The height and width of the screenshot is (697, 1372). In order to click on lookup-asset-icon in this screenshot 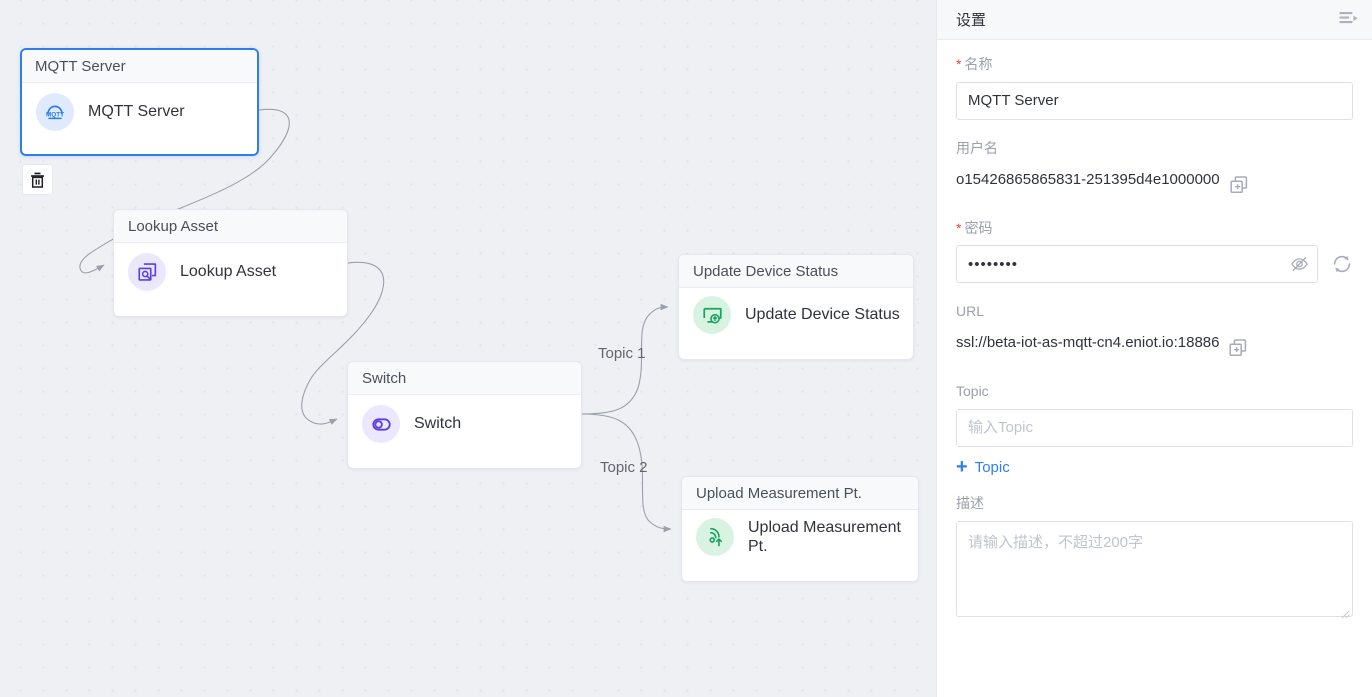, I will do `click(147, 272)`.